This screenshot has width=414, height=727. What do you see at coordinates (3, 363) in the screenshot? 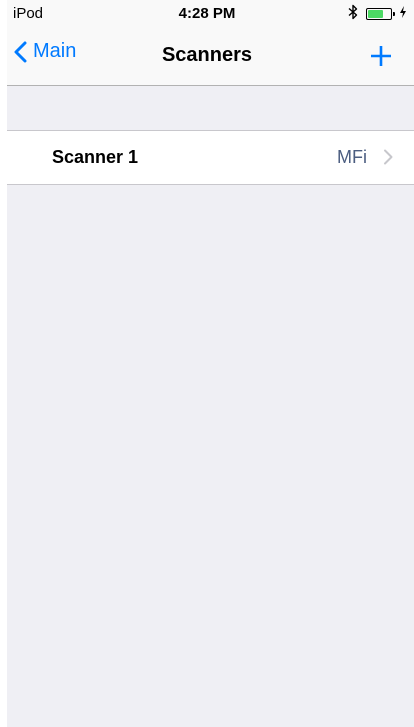
I see `left-edge-strip` at bounding box center [3, 363].